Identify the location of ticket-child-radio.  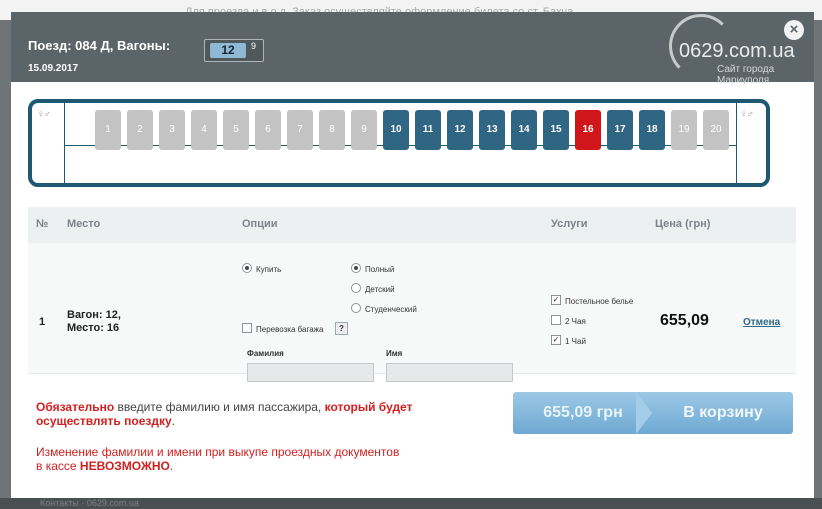
(356, 288).